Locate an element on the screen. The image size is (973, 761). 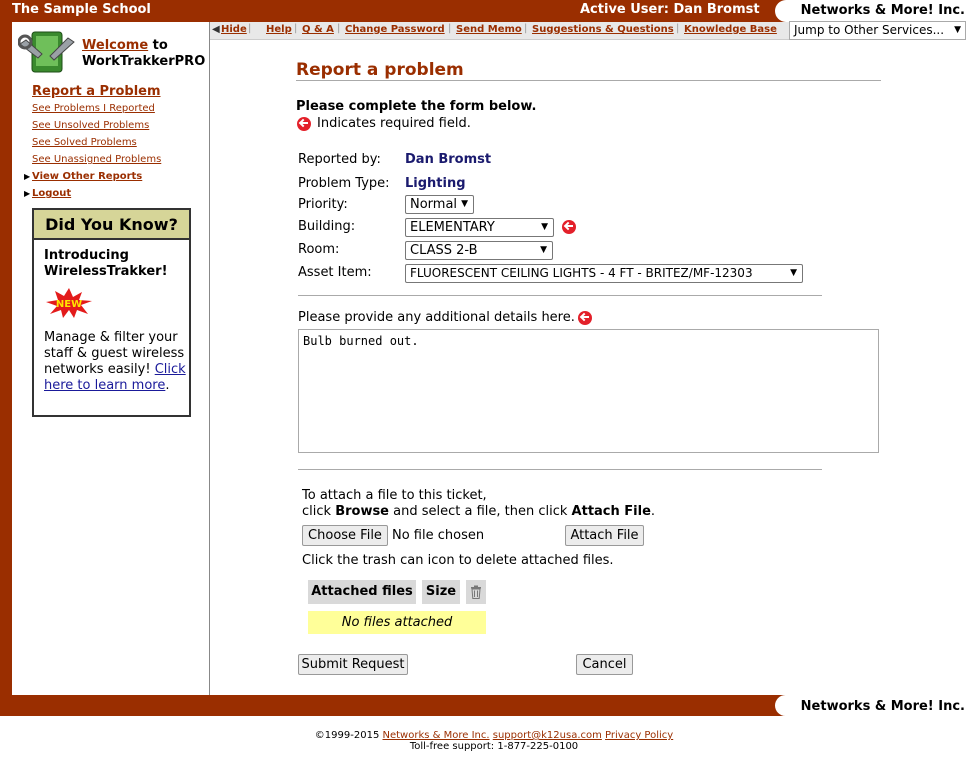
required-note: Indicates required field. is located at coordinates (384, 123).